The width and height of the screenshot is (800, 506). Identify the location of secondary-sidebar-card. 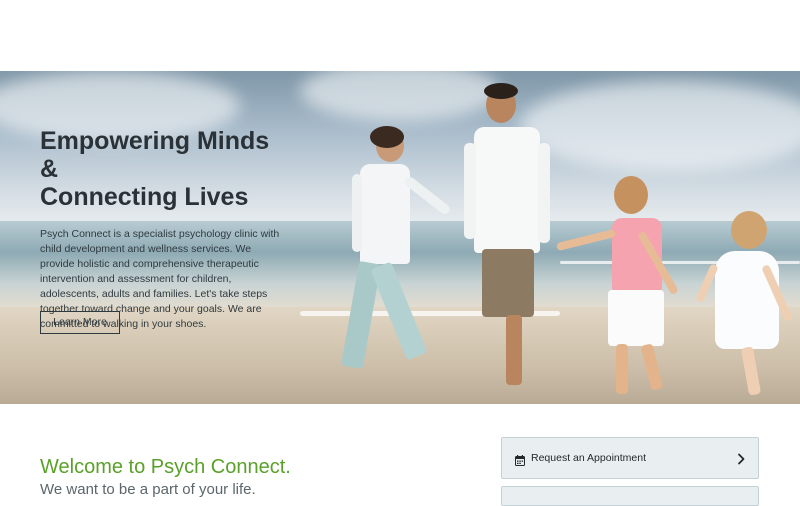
(630, 496).